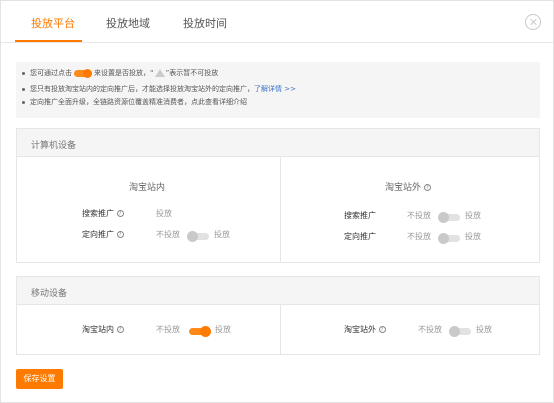  What do you see at coordinates (408, 186) in the screenshot?
I see `outside-column-title: 淘宝站外 ?` at bounding box center [408, 186].